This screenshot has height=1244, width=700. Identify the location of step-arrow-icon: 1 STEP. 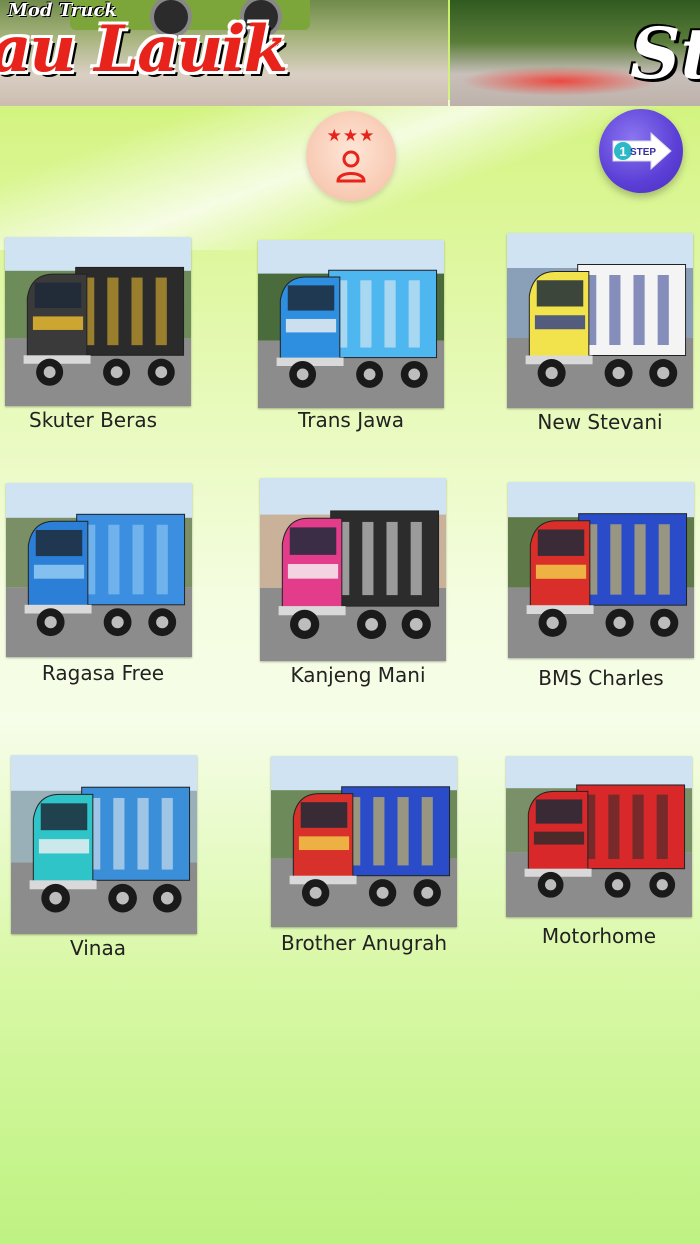
(642, 151).